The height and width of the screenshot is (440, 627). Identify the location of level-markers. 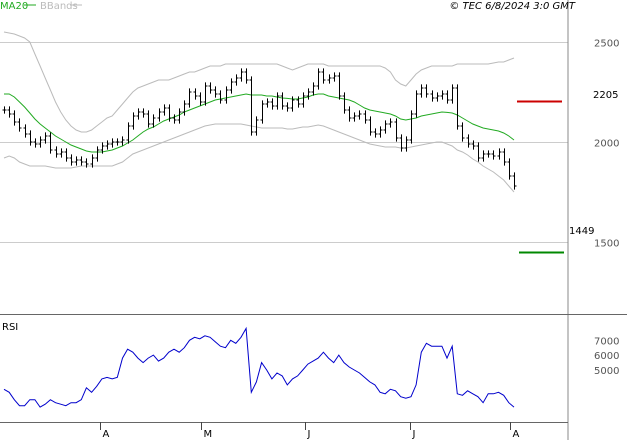
(540, 177).